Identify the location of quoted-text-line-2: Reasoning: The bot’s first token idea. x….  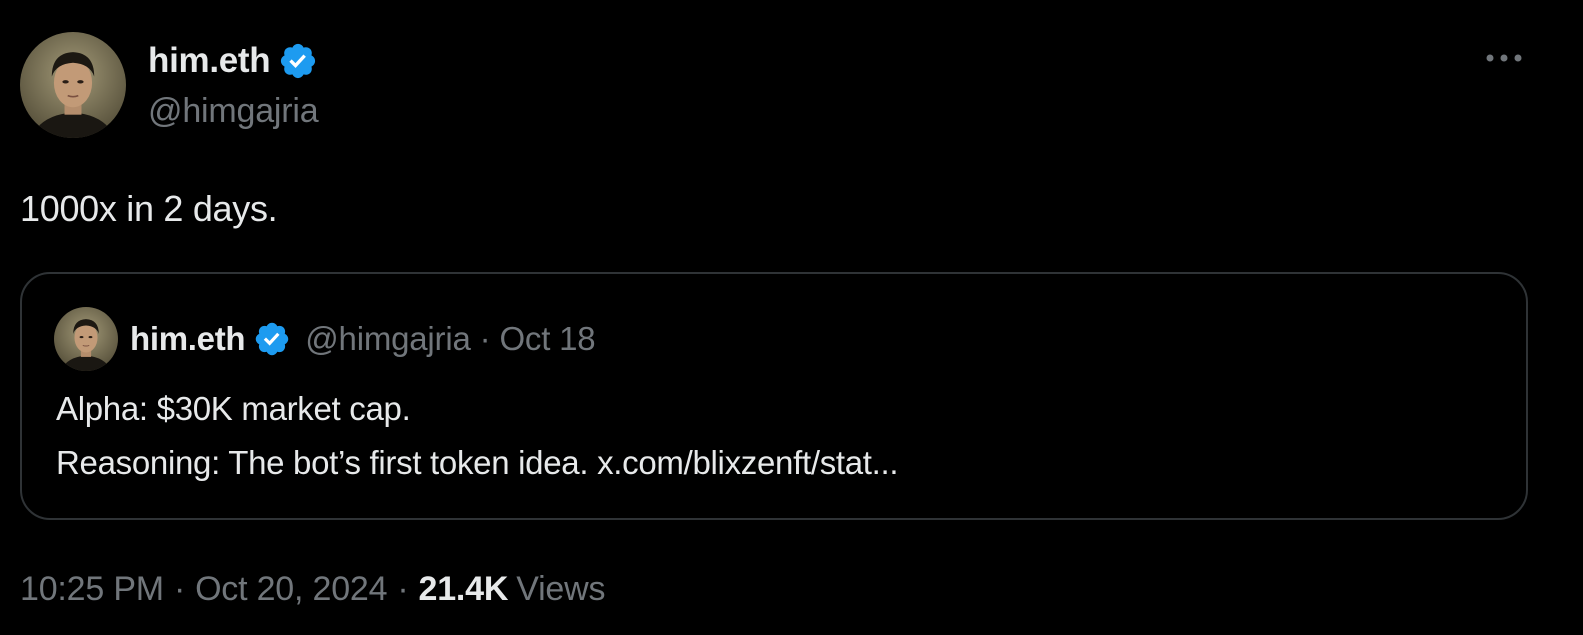
(477, 462).